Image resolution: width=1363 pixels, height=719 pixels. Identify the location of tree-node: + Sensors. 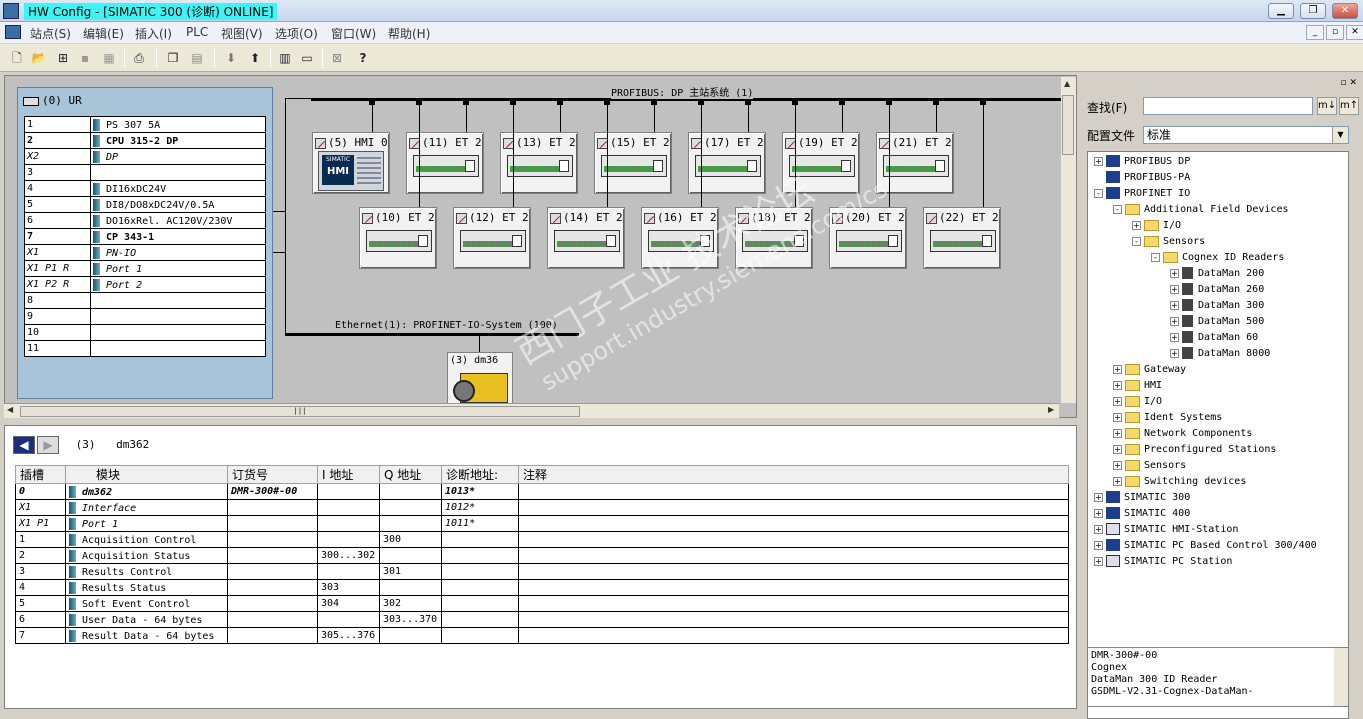
(1149, 466).